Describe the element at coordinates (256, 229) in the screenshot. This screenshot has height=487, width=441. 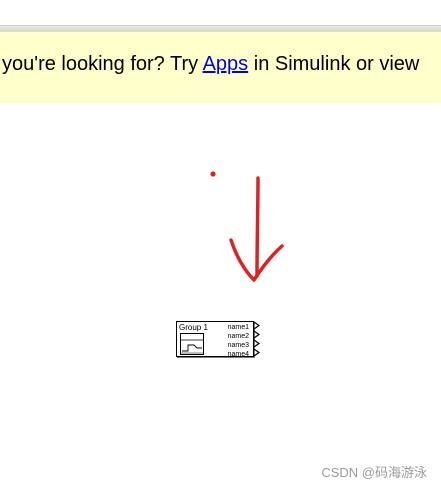
I see `down-arrow-icon` at that location.